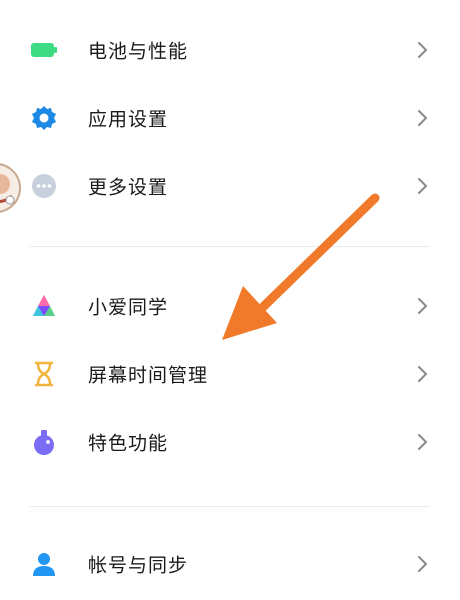 This screenshot has width=460, height=600. What do you see at coordinates (44, 374) in the screenshot?
I see `hourglass-icon` at bounding box center [44, 374].